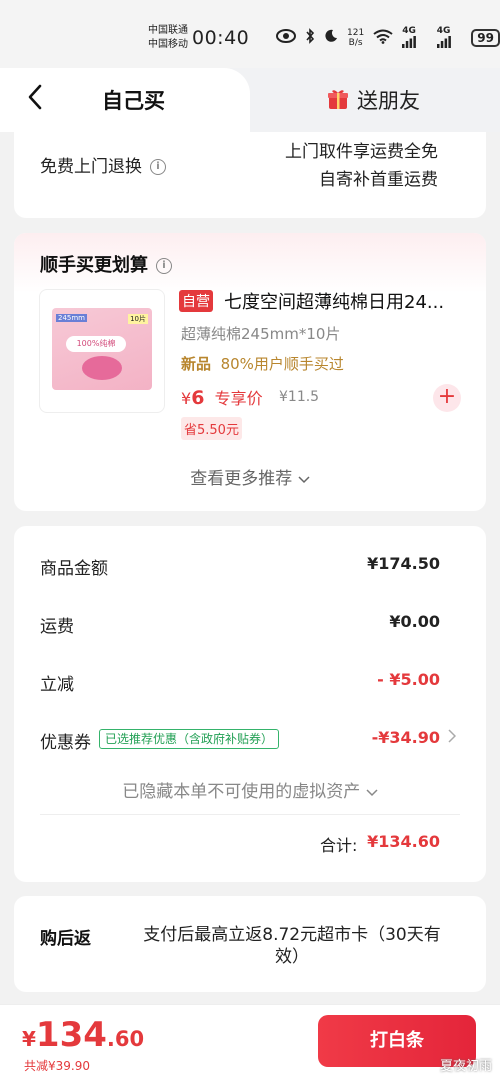 This screenshot has width=500, height=1084. Describe the element at coordinates (29, 1039) in the screenshot. I see `final-price-currency: ¥` at that location.